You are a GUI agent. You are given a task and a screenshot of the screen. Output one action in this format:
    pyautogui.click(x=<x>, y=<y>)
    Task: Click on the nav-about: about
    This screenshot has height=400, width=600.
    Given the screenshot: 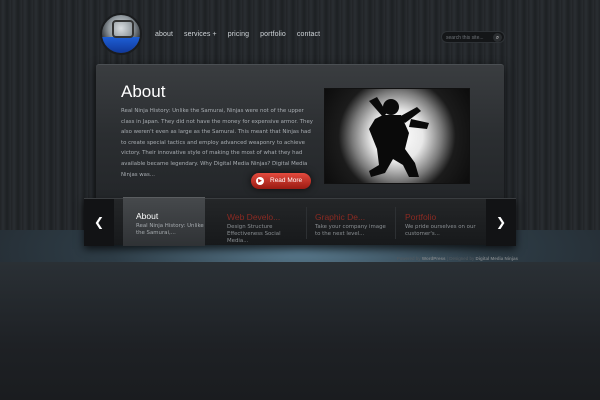 What is the action you would take?
    pyautogui.click(x=164, y=34)
    